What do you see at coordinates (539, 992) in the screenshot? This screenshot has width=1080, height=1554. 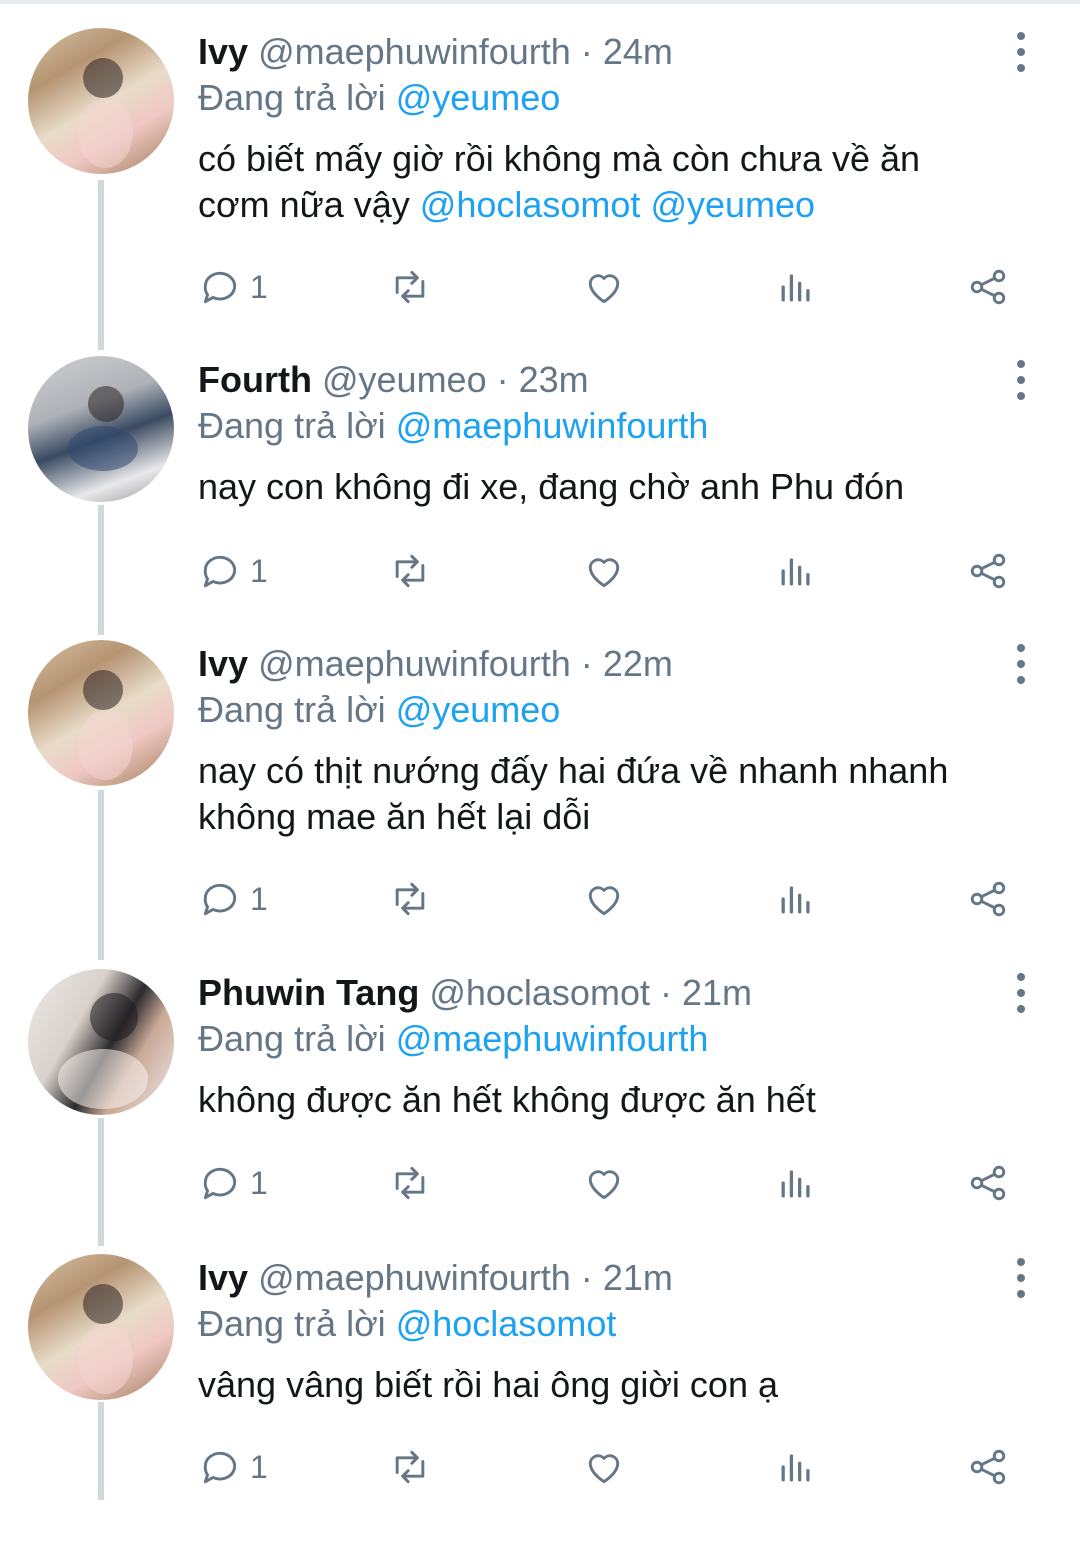 I see `user-handle: @hoclasomot` at bounding box center [539, 992].